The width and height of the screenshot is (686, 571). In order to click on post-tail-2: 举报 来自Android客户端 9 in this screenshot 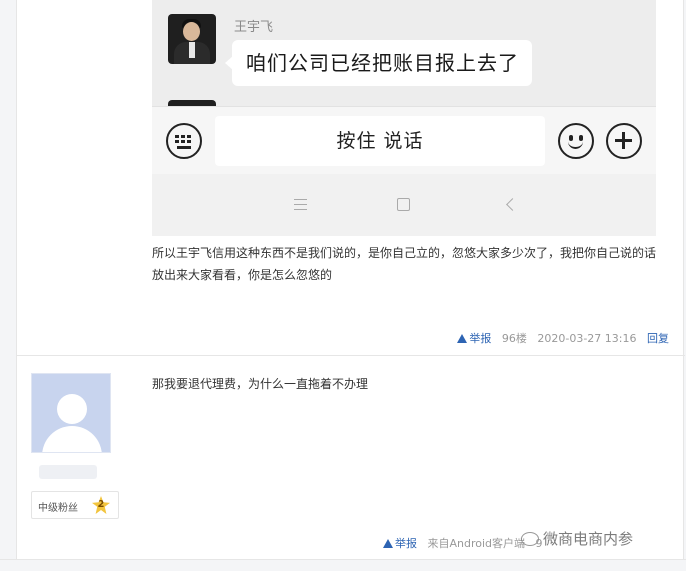, I will do `click(463, 543)`.